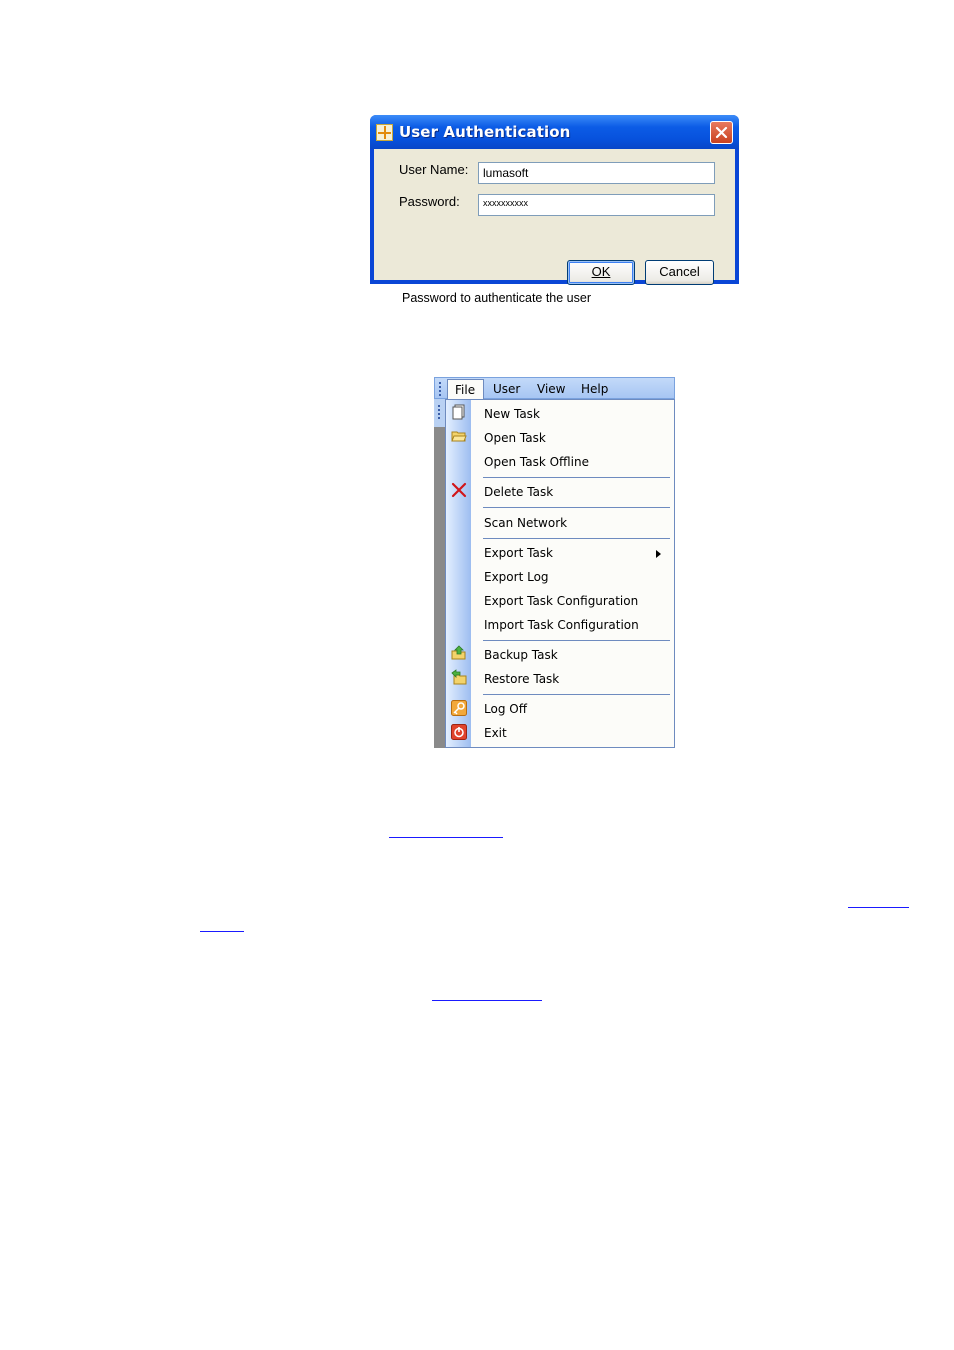 The width and height of the screenshot is (954, 1350). I want to click on menu-bar: File User View Help, so click(554, 388).